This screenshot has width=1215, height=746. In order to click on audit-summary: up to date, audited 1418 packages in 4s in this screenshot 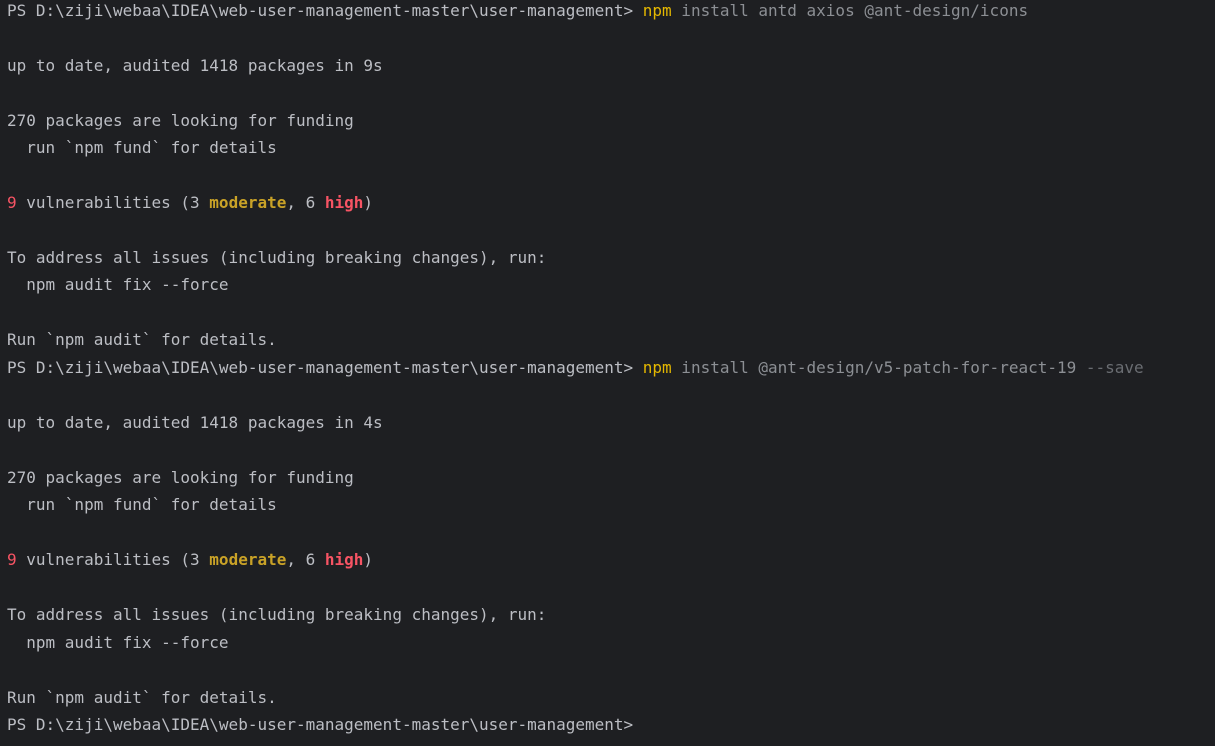, I will do `click(195, 422)`.